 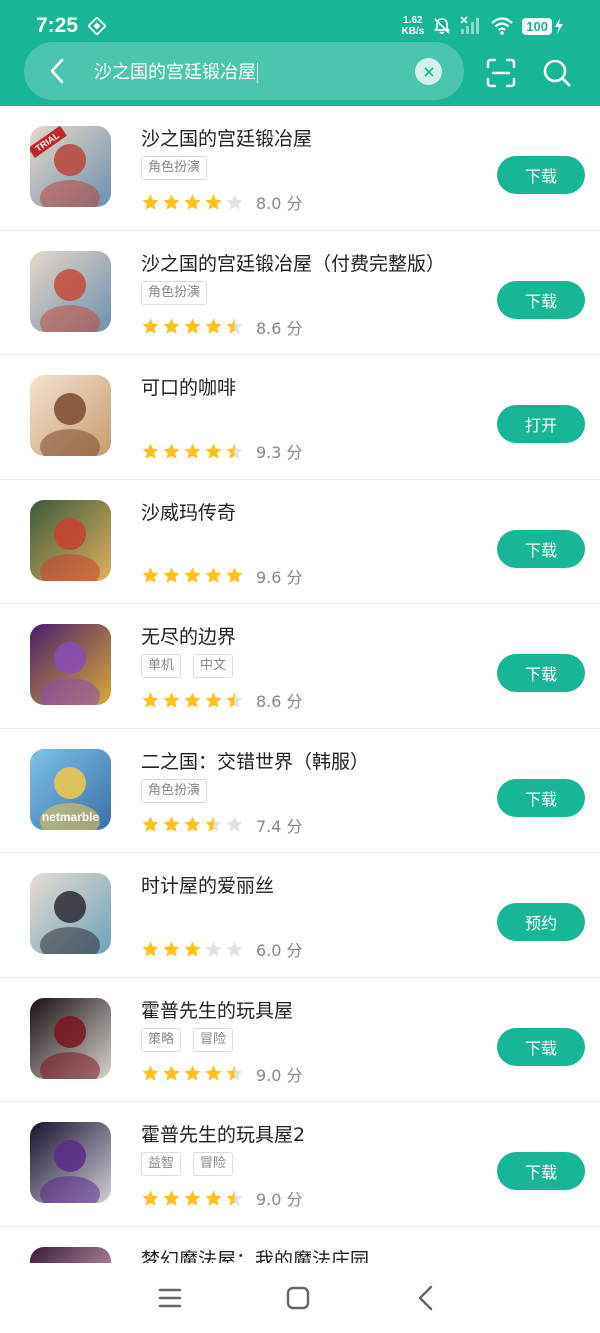 What do you see at coordinates (300, 666) in the screenshot?
I see `app-list-item: 无尽的边界单机 中文 8.6 分 下载` at bounding box center [300, 666].